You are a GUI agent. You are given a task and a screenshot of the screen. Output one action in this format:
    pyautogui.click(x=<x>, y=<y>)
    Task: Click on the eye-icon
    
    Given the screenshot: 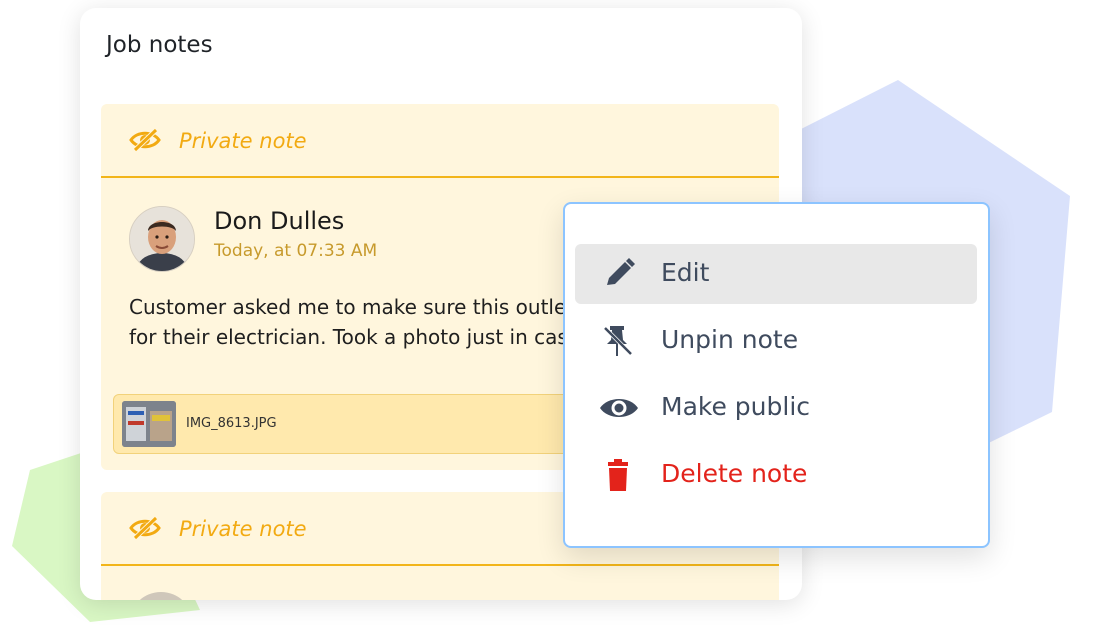 What is the action you would take?
    pyautogui.click(x=619, y=408)
    